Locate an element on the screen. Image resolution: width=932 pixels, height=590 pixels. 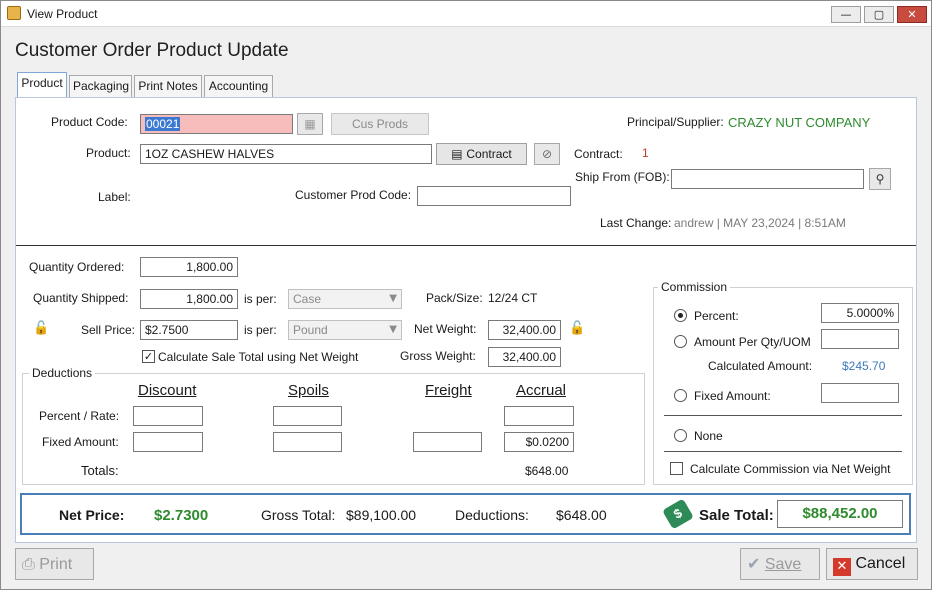
page-title: Customer Order Product Update is located at coordinates (152, 50).